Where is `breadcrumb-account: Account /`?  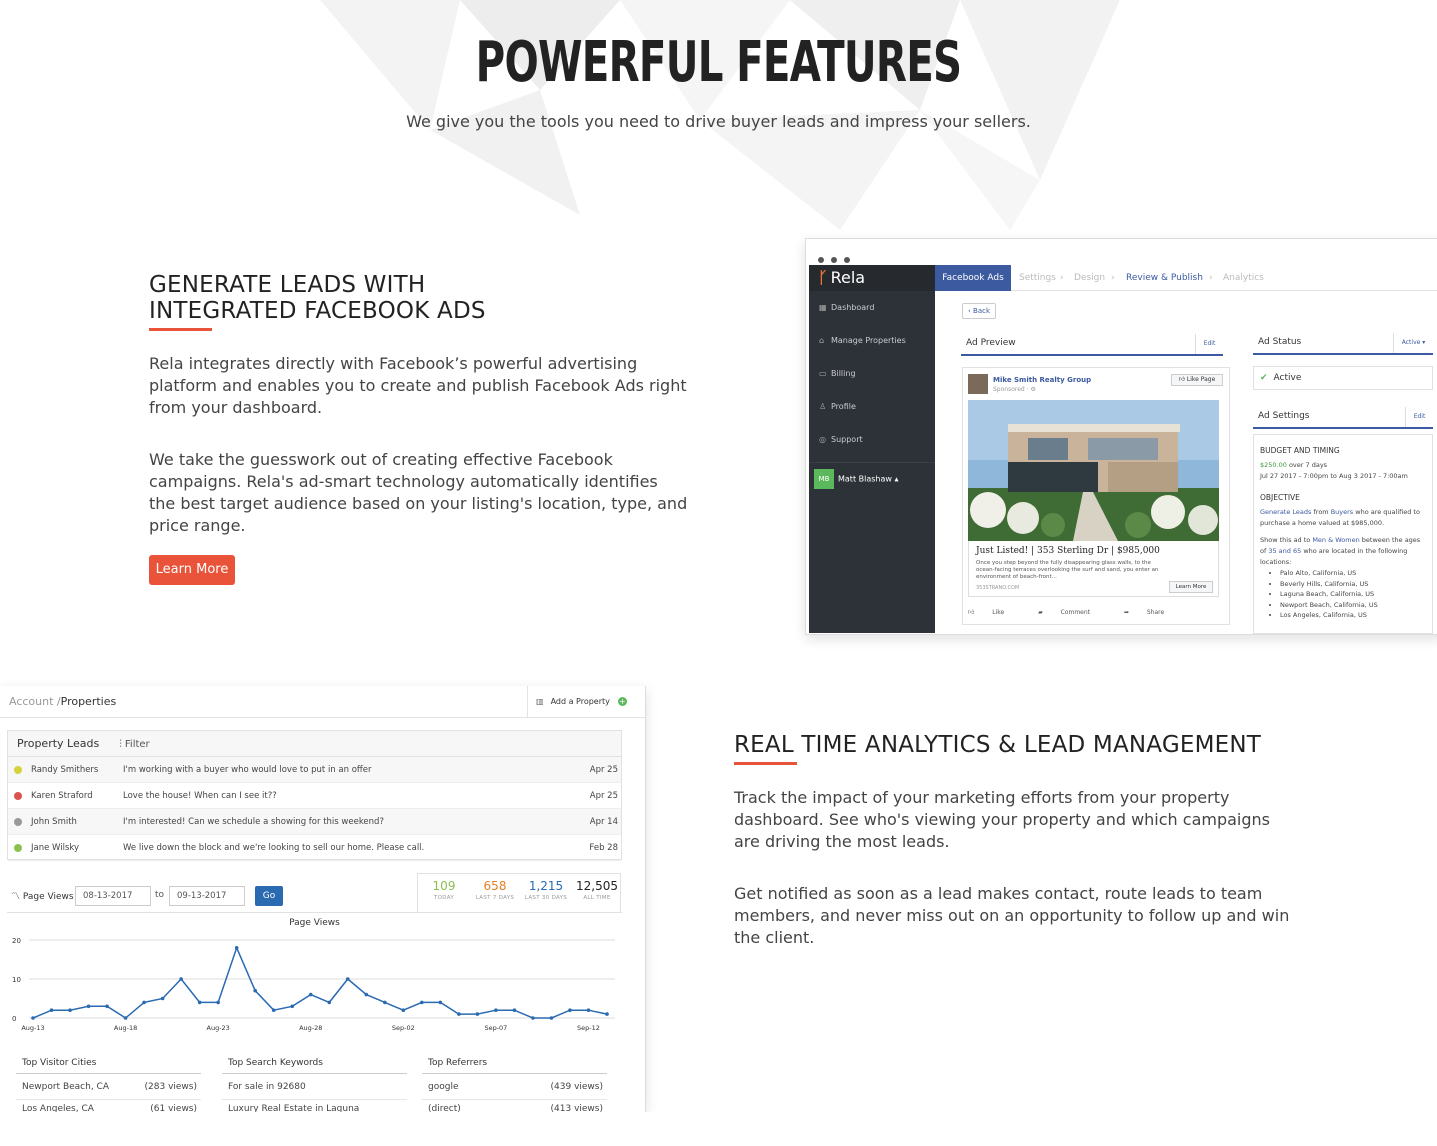
breadcrumb-account: Account / is located at coordinates (35, 701).